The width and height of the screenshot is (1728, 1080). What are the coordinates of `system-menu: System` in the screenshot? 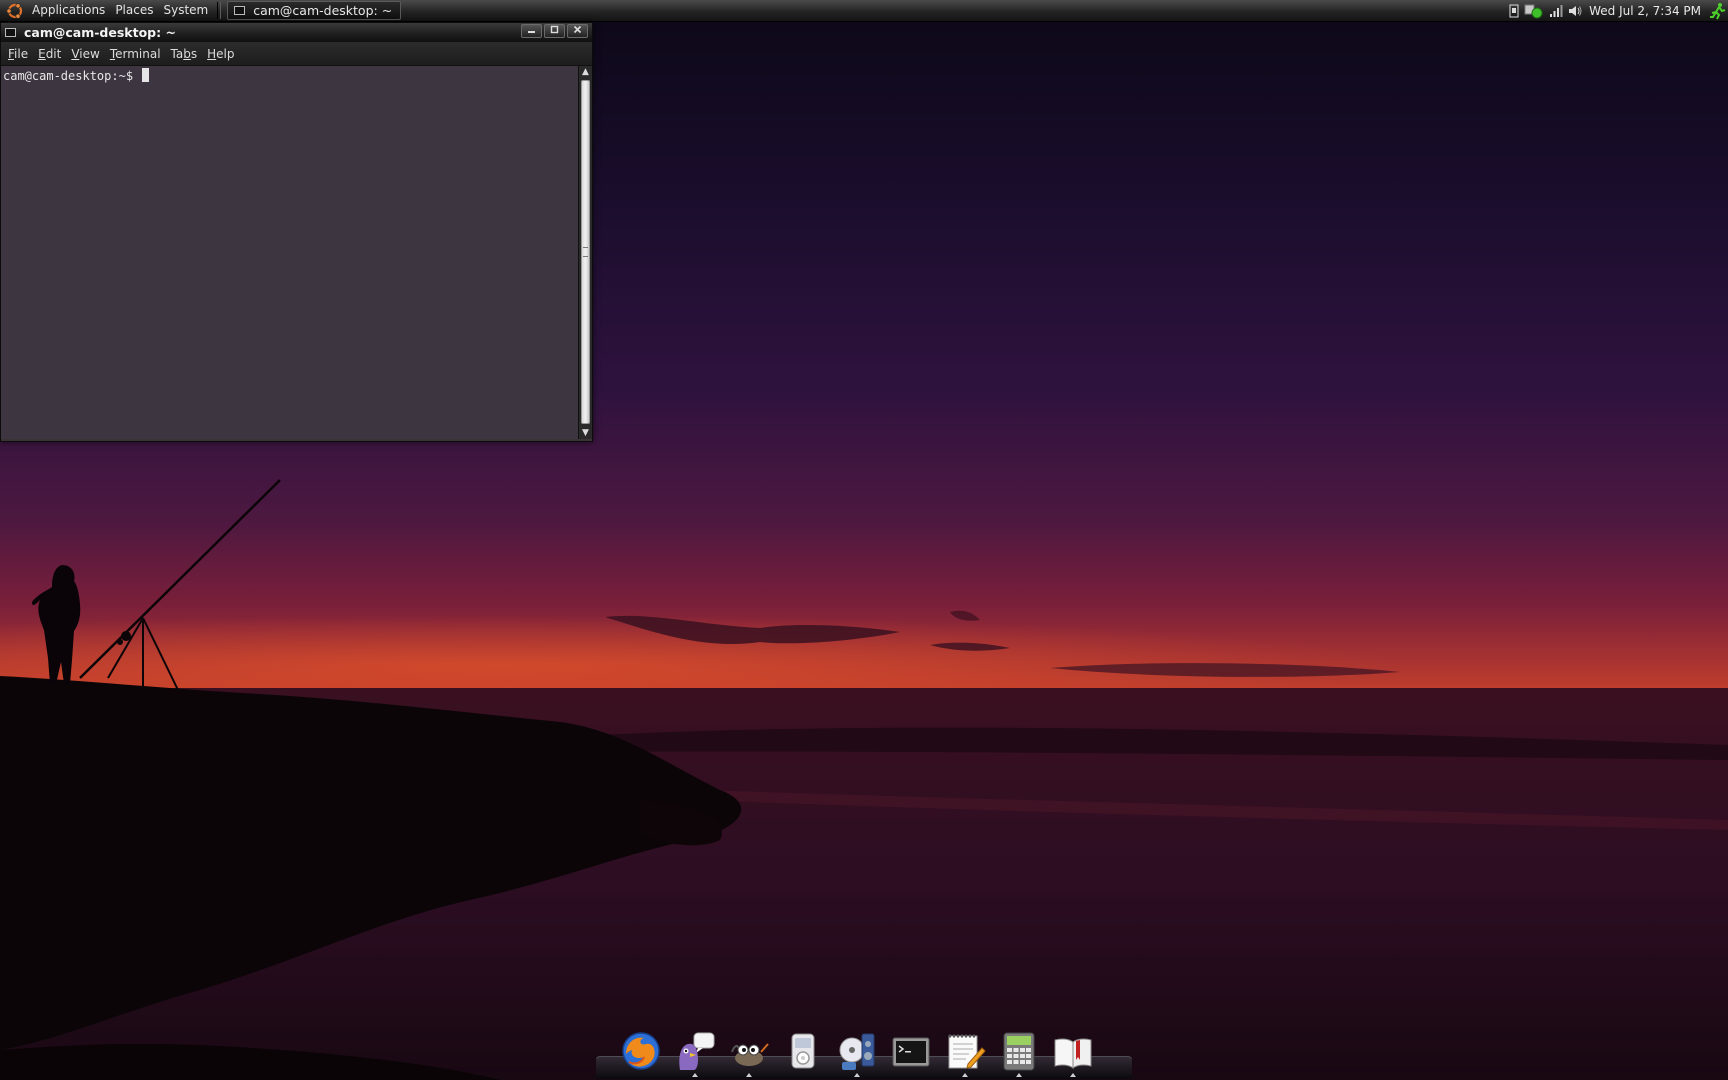 It's located at (185, 10).